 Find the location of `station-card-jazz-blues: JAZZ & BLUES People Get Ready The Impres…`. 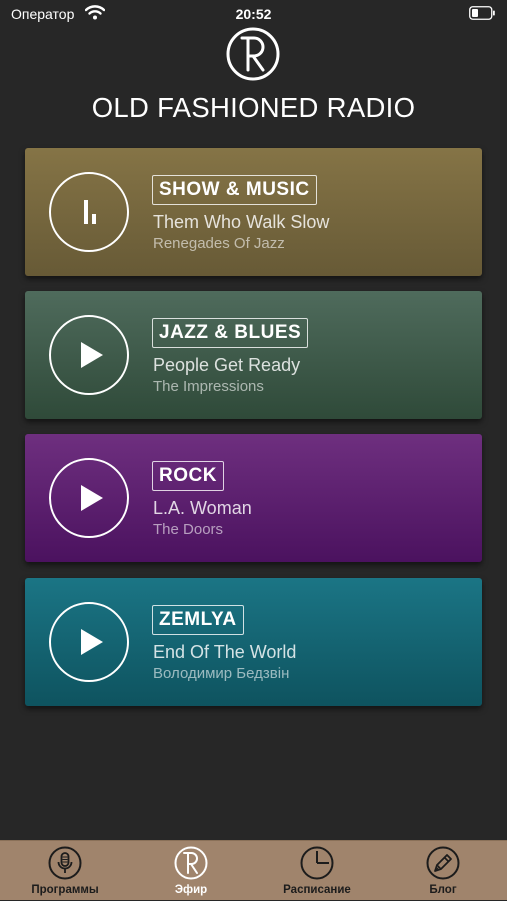

station-card-jazz-blues: JAZZ & BLUES People Get Ready The Impres… is located at coordinates (253, 355).